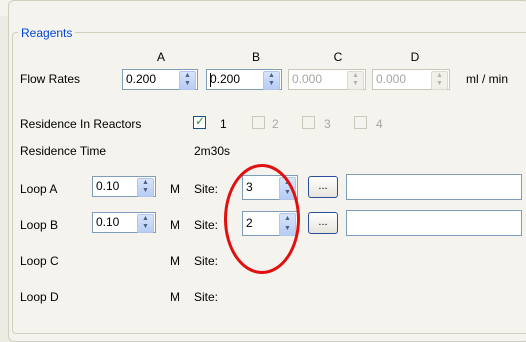 Image resolution: width=526 pixels, height=342 pixels. What do you see at coordinates (39, 297) in the screenshot?
I see `loop-d-label: Loop D` at bounding box center [39, 297].